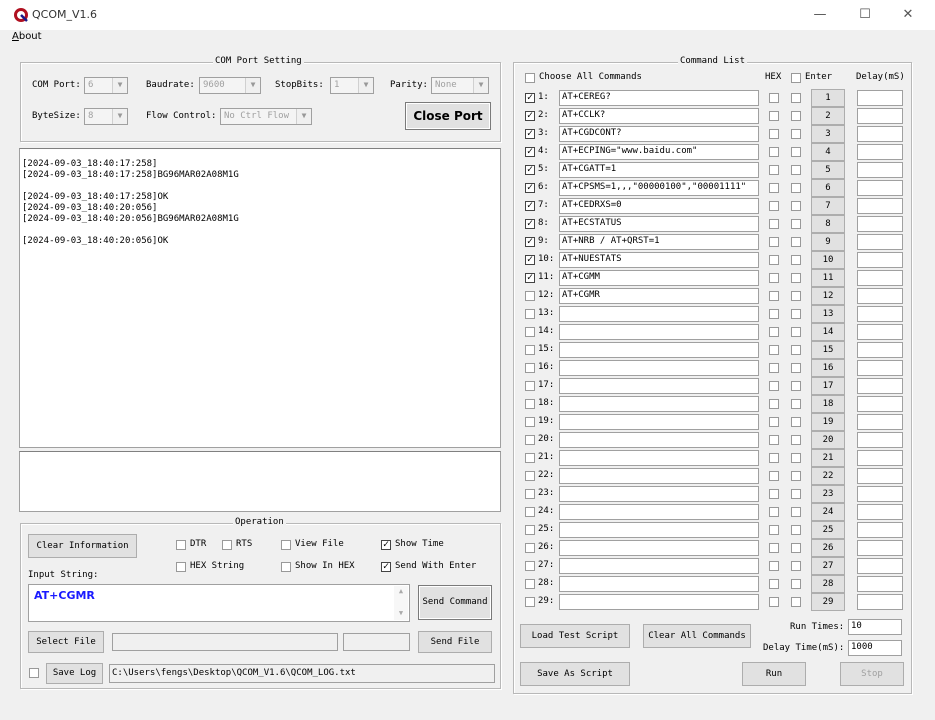 The image size is (935, 720). Describe the element at coordinates (908, 15) in the screenshot. I see `close-window-button: ✕` at that location.